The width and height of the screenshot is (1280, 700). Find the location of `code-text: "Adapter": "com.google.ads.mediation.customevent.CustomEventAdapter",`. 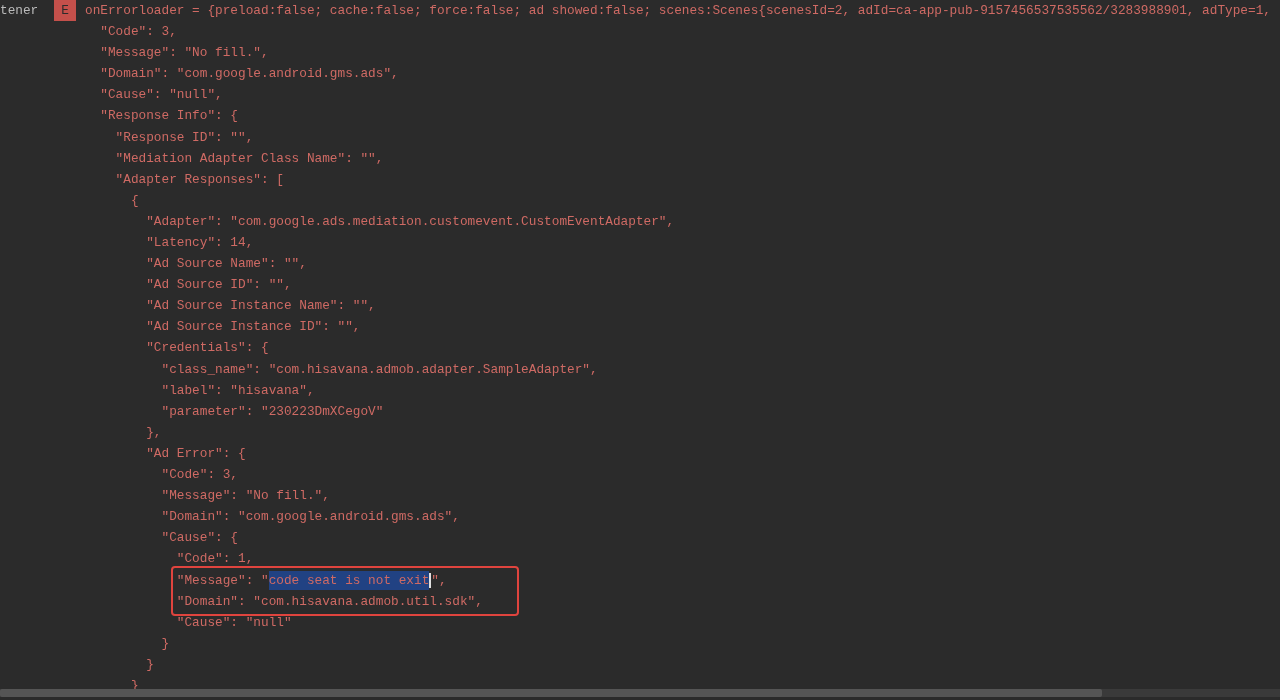

code-text: "Adapter": "com.google.ads.mediation.customevent.CustomEventAdapter", is located at coordinates (410, 221).